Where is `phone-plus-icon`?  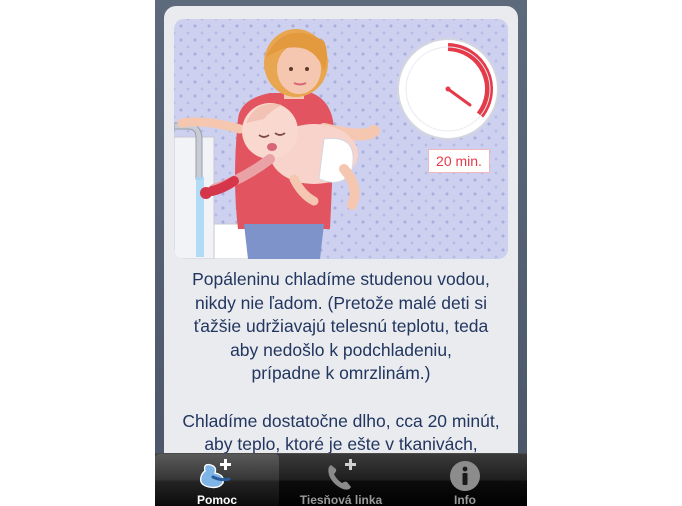
phone-plus-icon is located at coordinates (341, 475).